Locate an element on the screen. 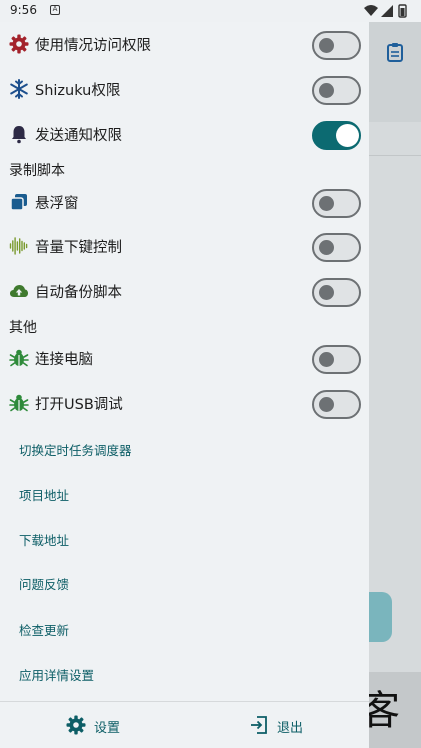 The image size is (421, 748). shizuku-label: Shizuku权限 is located at coordinates (78, 91).